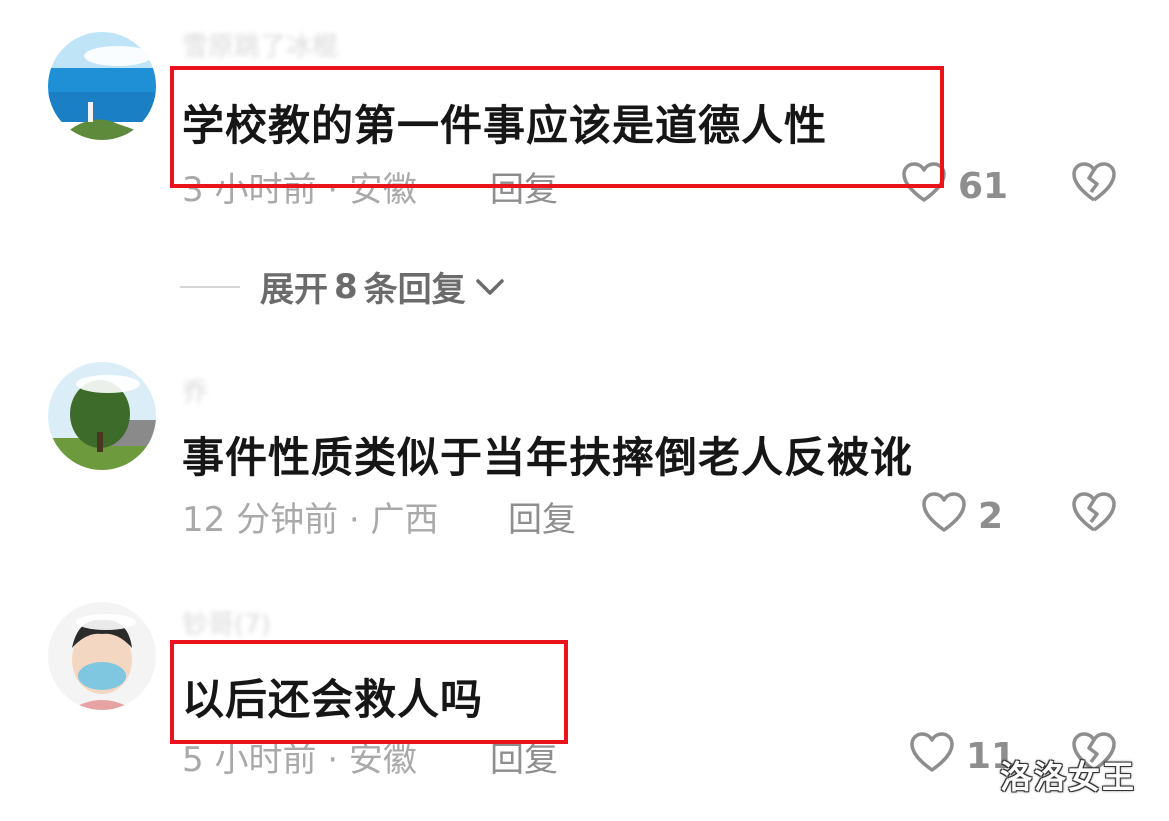 This screenshot has width=1169, height=821. I want to click on like-count: 2, so click(991, 516).